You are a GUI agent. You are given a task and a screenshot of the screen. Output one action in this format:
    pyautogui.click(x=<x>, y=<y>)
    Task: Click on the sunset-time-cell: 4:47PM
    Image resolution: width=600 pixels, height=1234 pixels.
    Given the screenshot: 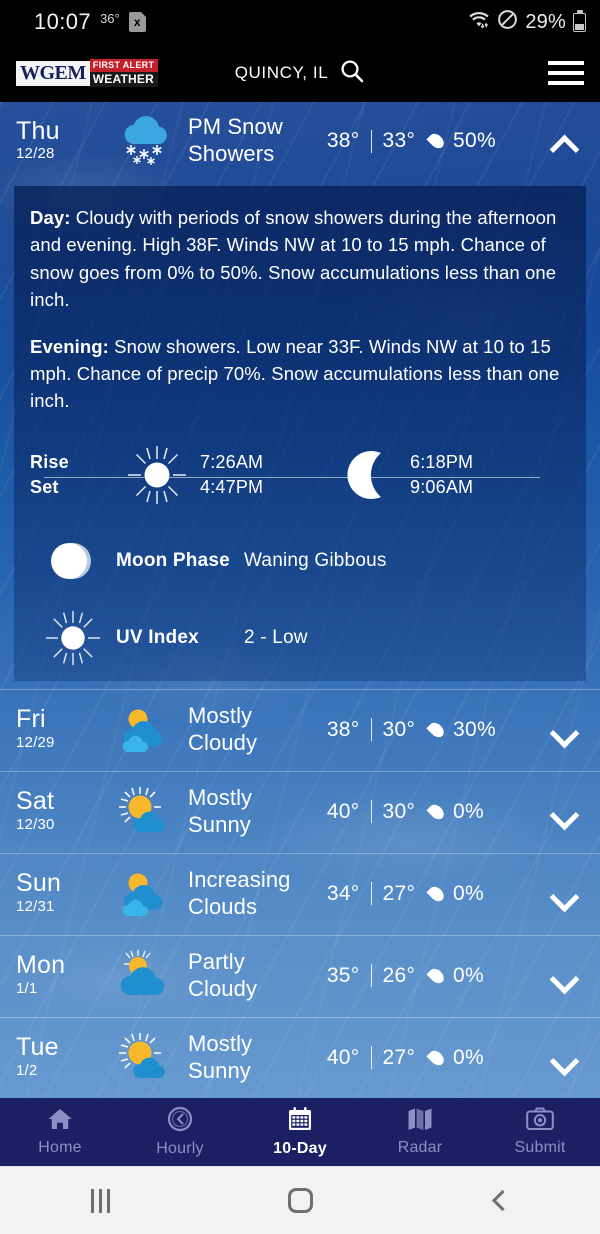 What is the action you would take?
    pyautogui.click(x=264, y=492)
    